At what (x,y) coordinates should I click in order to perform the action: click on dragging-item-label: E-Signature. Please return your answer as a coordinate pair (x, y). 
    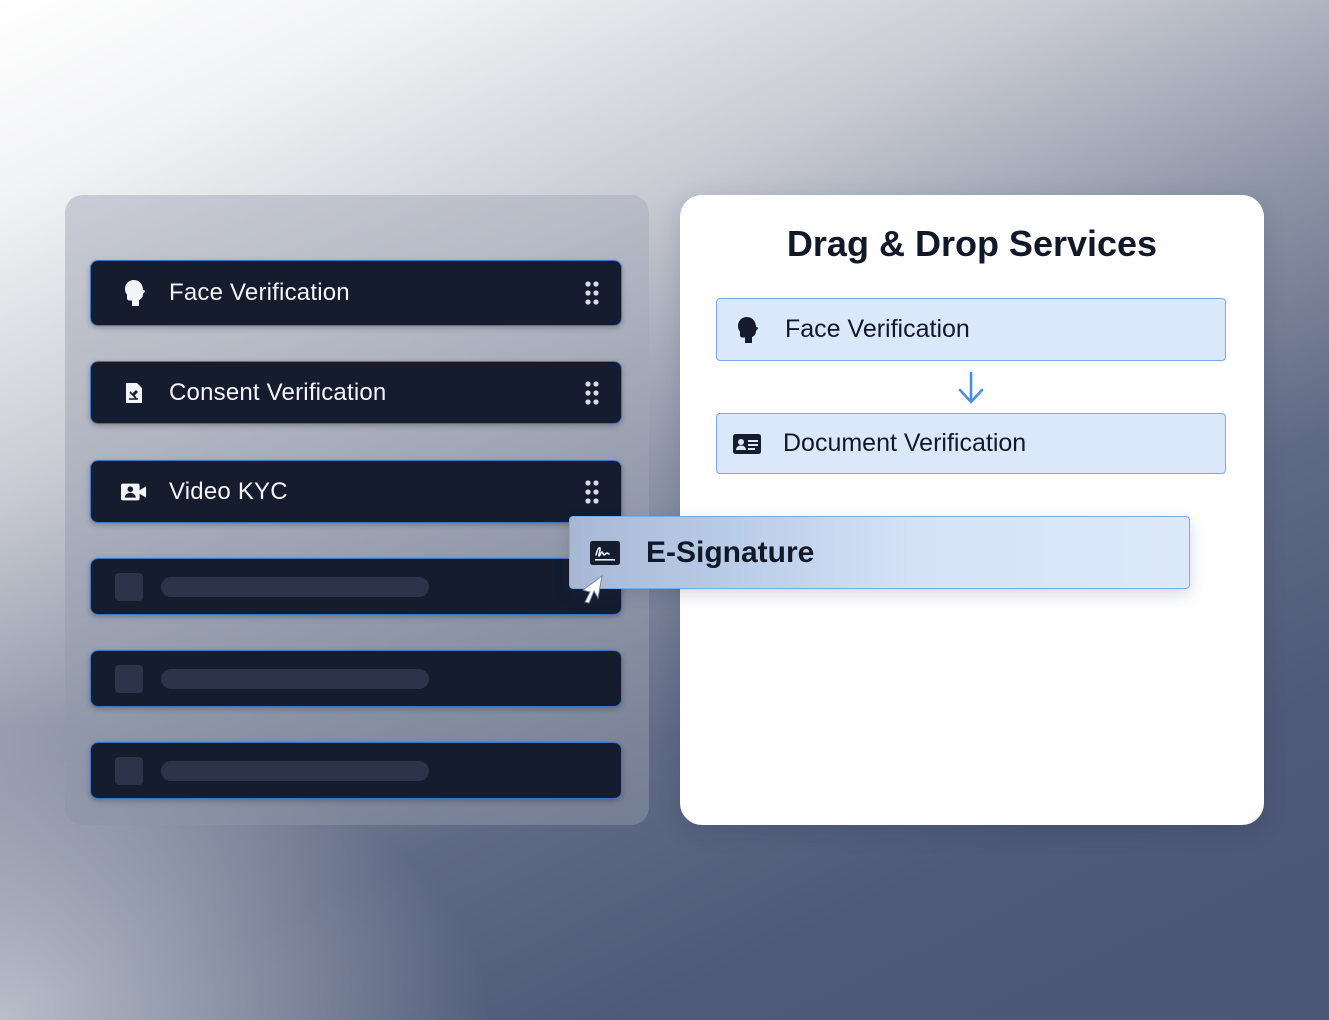
    Looking at the image, I should click on (730, 552).